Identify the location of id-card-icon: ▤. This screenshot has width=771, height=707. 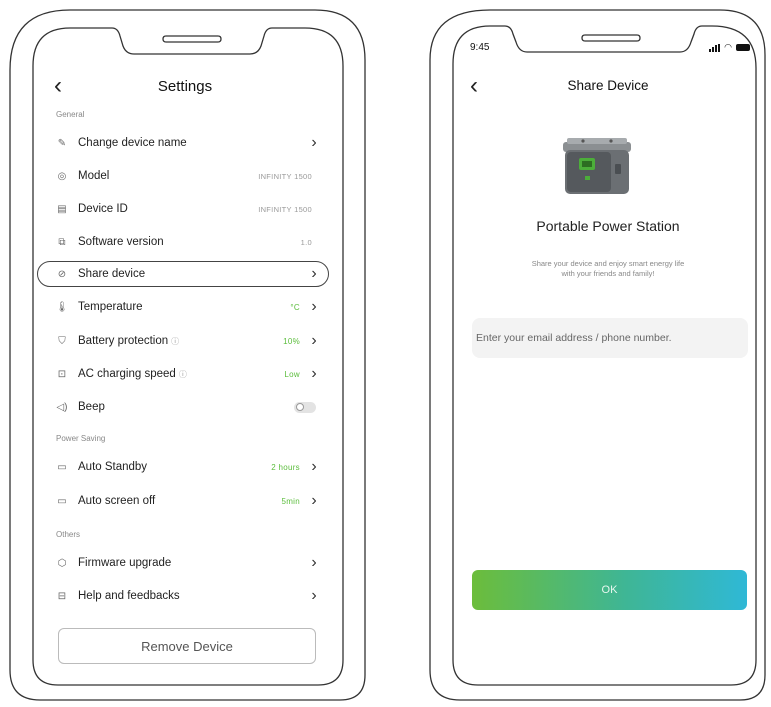
(62, 209).